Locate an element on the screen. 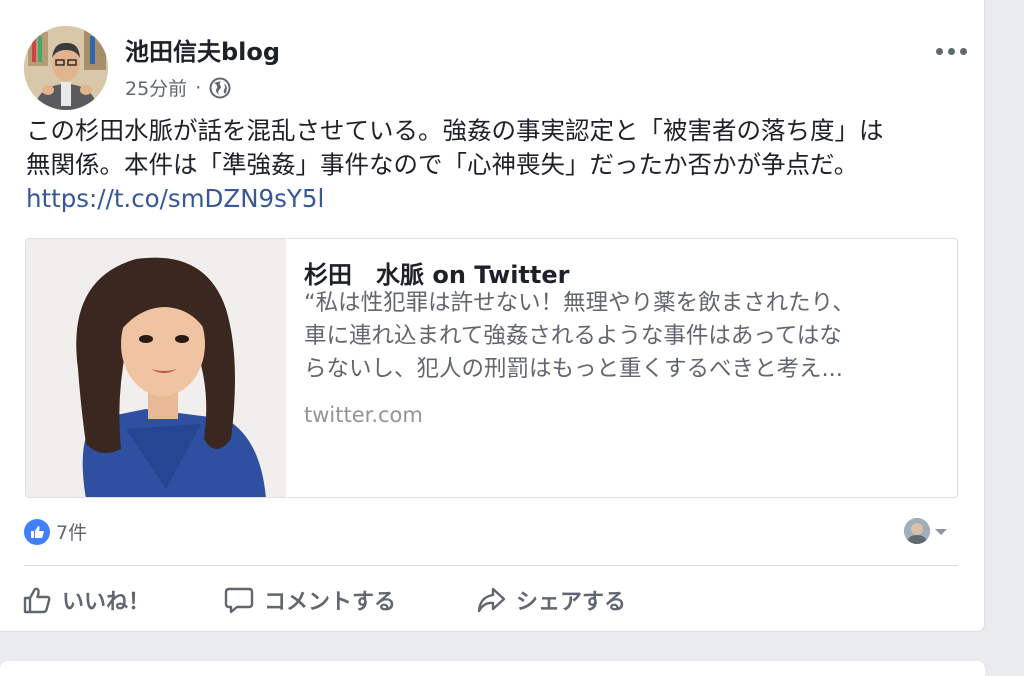 The width and height of the screenshot is (1024, 676). like-label: いいね！ is located at coordinates (106, 602).